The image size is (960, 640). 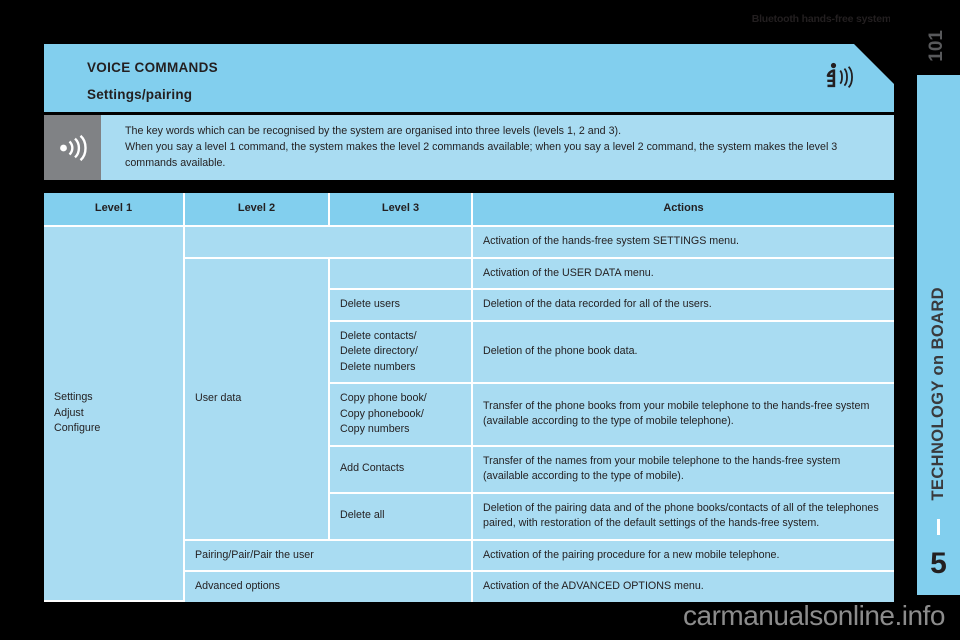 What do you see at coordinates (114, 414) in the screenshot?
I see `cell-level-1-settings: Settings Adjust Configure` at bounding box center [114, 414].